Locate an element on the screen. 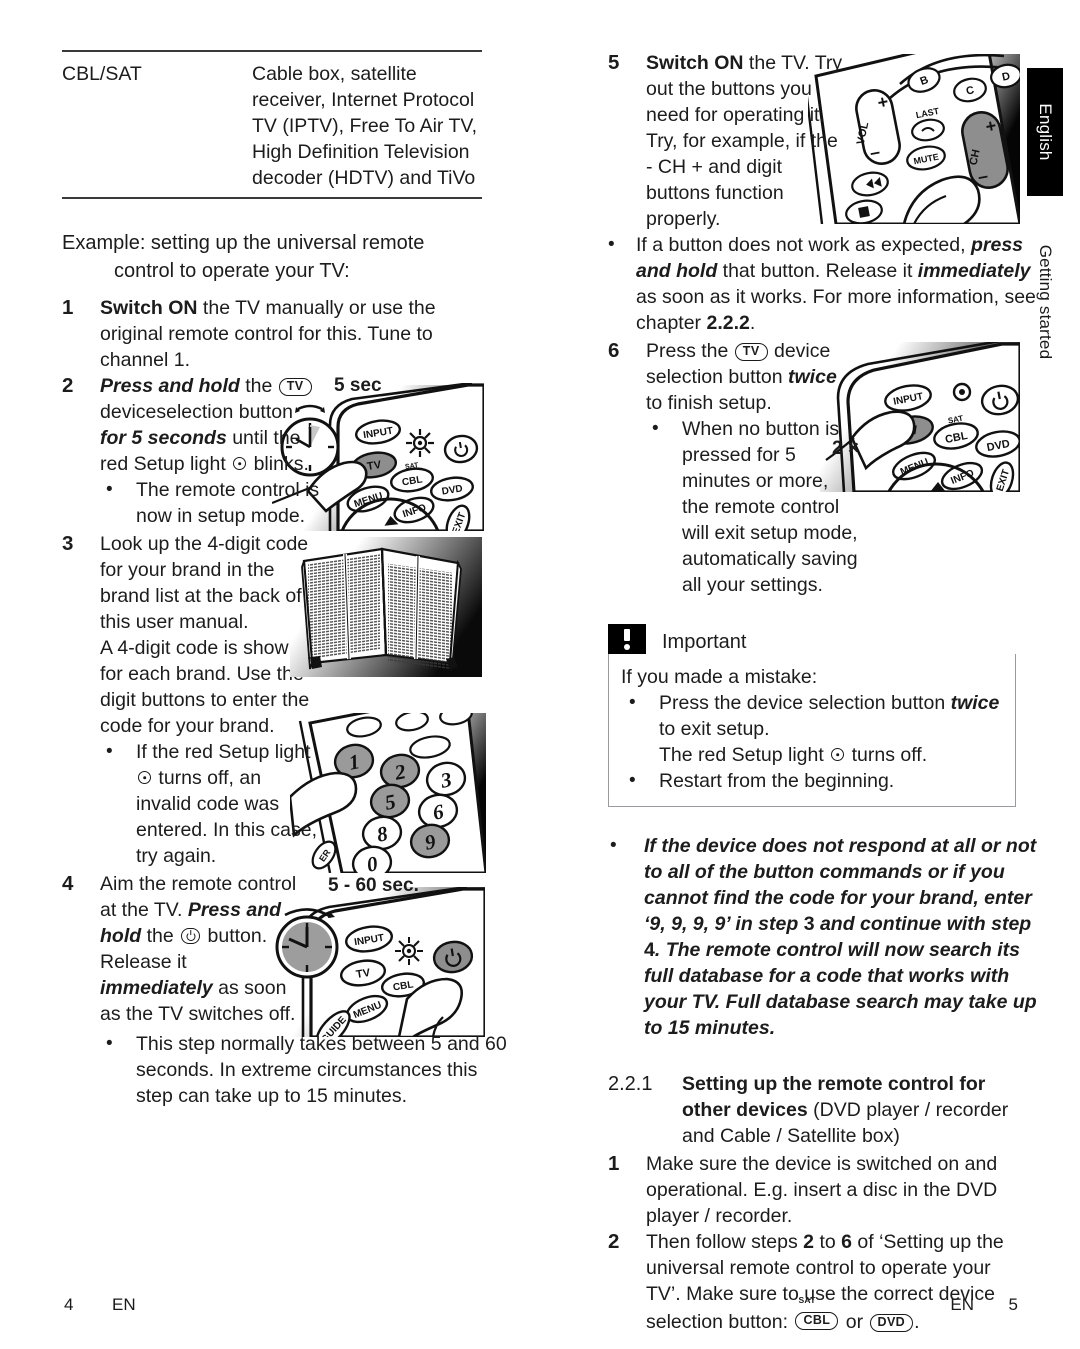 The height and width of the screenshot is (1349, 1080). footer-right: EN 5 is located at coordinates (984, 1305).